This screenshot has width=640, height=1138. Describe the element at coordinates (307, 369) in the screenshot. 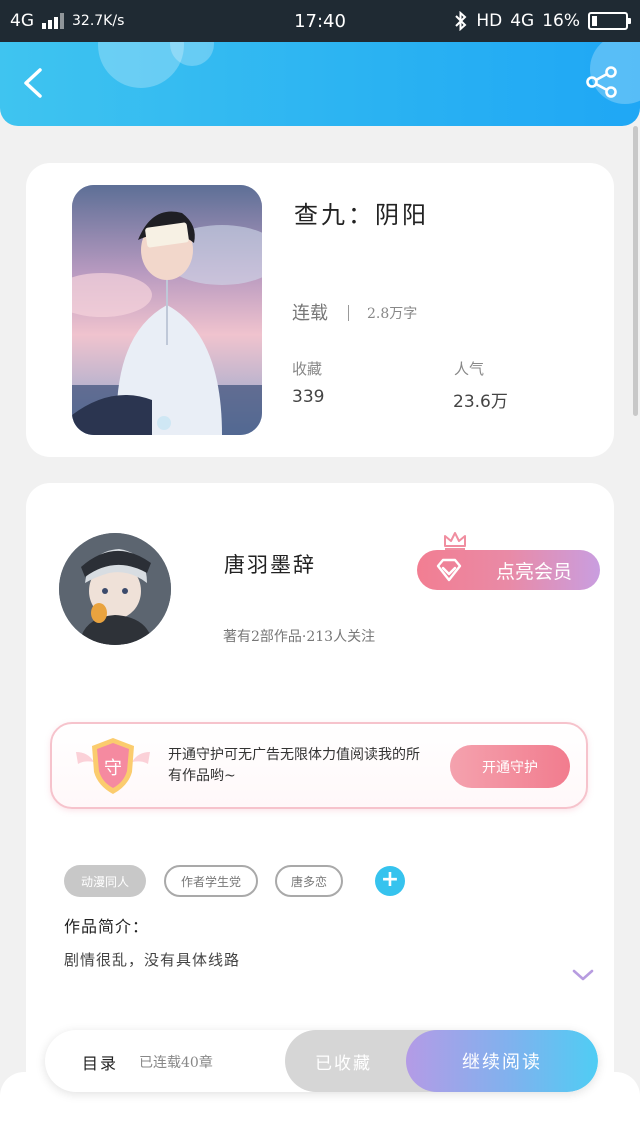

I see `favorites-label: 收藏` at that location.